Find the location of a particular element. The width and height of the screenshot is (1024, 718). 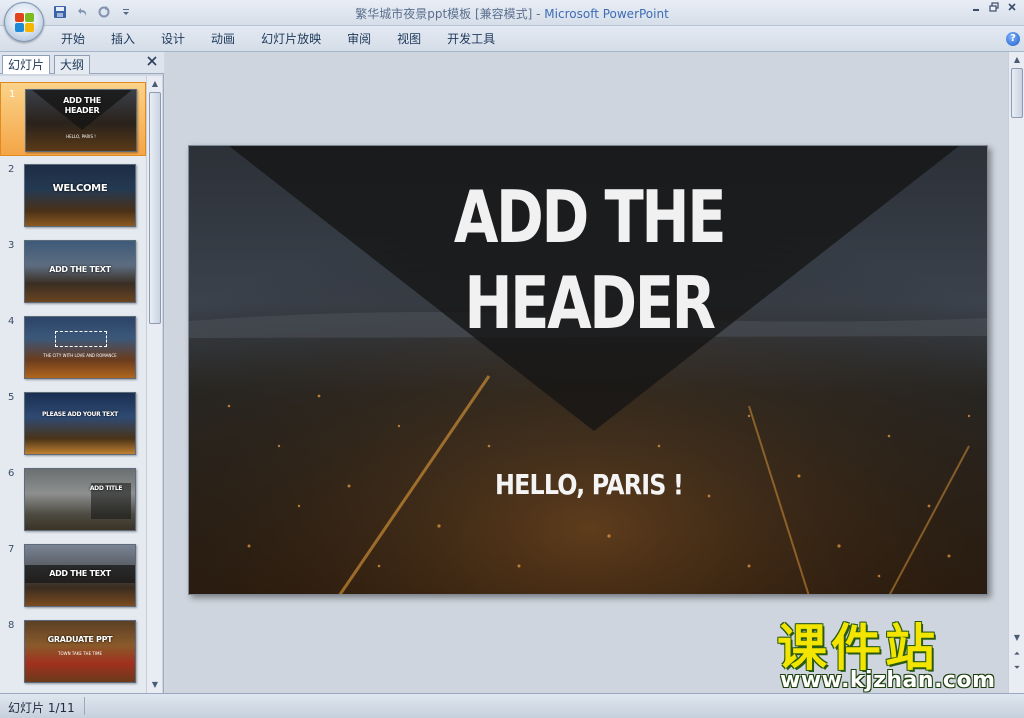

status-separator is located at coordinates (84, 706).